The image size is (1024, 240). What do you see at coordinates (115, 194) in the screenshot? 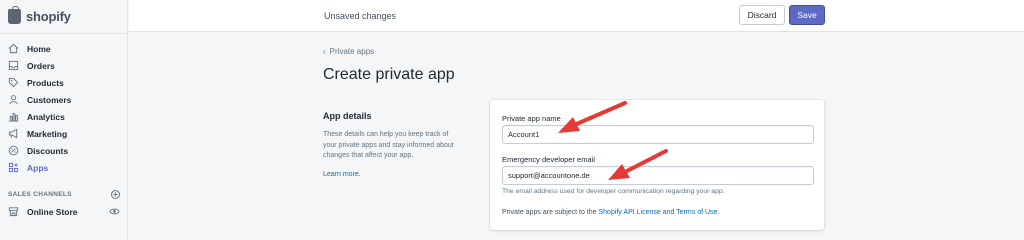
I see `add-channel-icon: +` at bounding box center [115, 194].